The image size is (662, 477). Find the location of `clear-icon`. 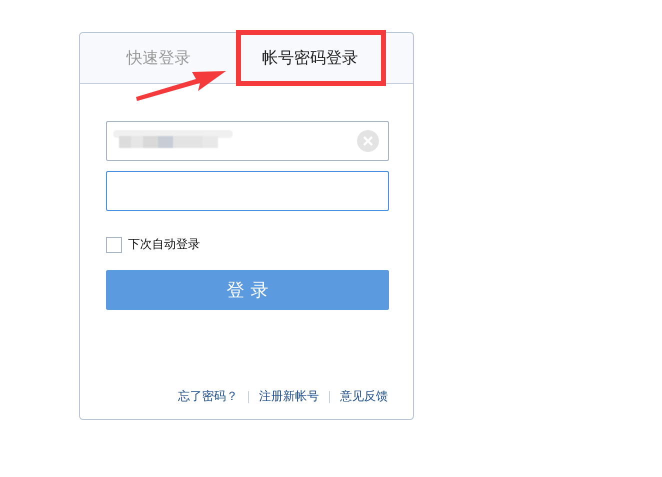

clear-icon is located at coordinates (368, 141).